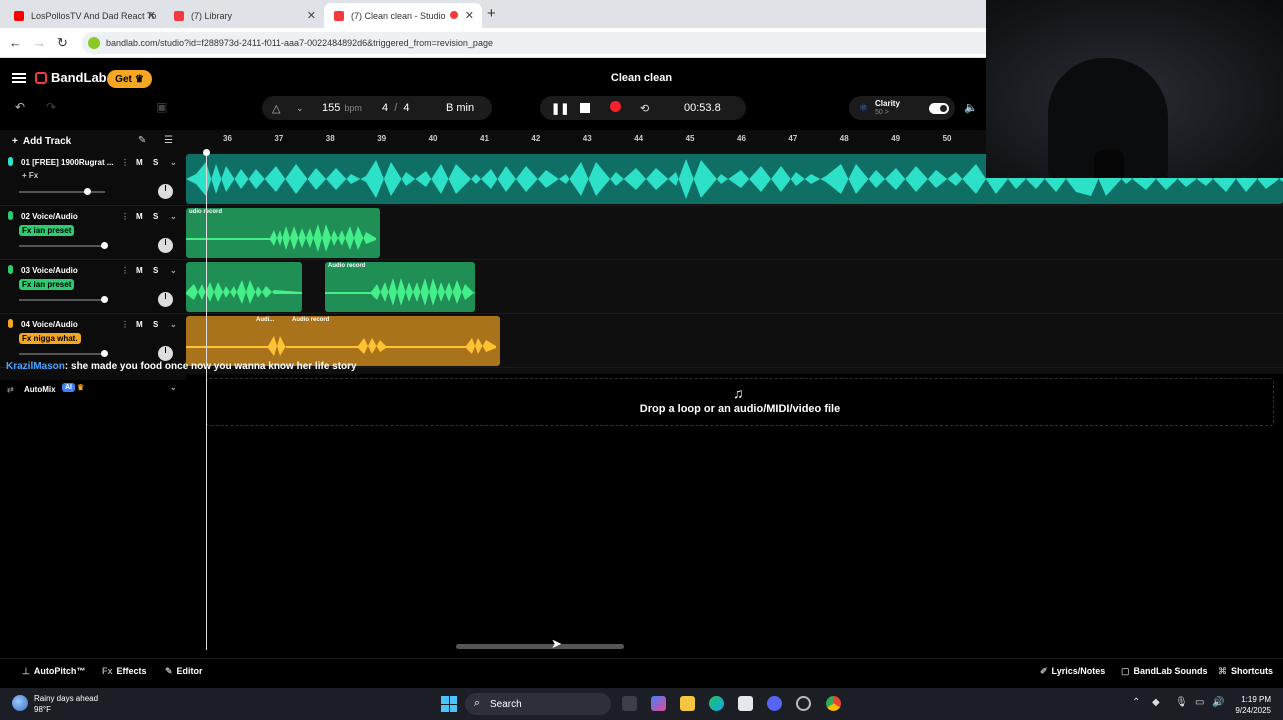  What do you see at coordinates (939, 108) in the screenshot?
I see `clarity-toggle` at bounding box center [939, 108].